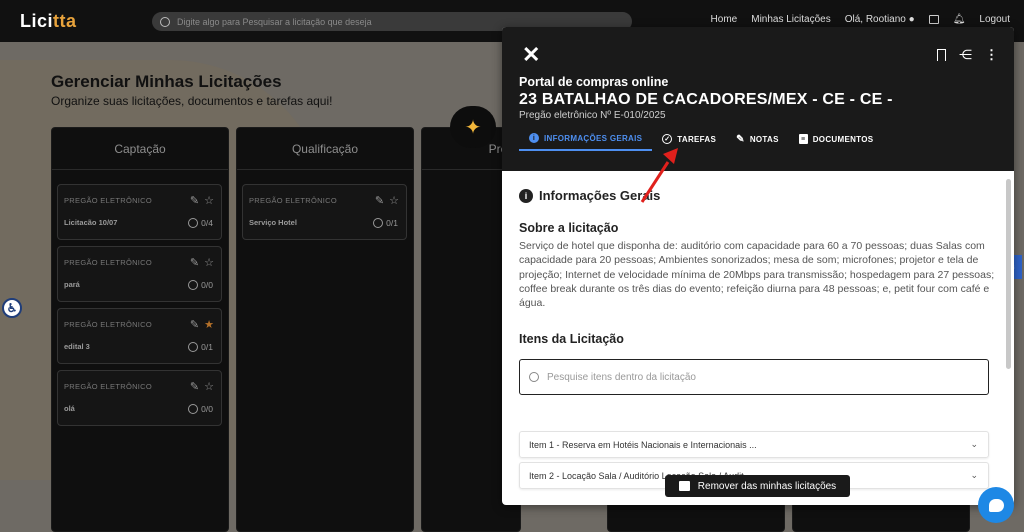 The height and width of the screenshot is (532, 1024). Describe the element at coordinates (911, 19) in the screenshot. I see `user-icon: ●` at that location.